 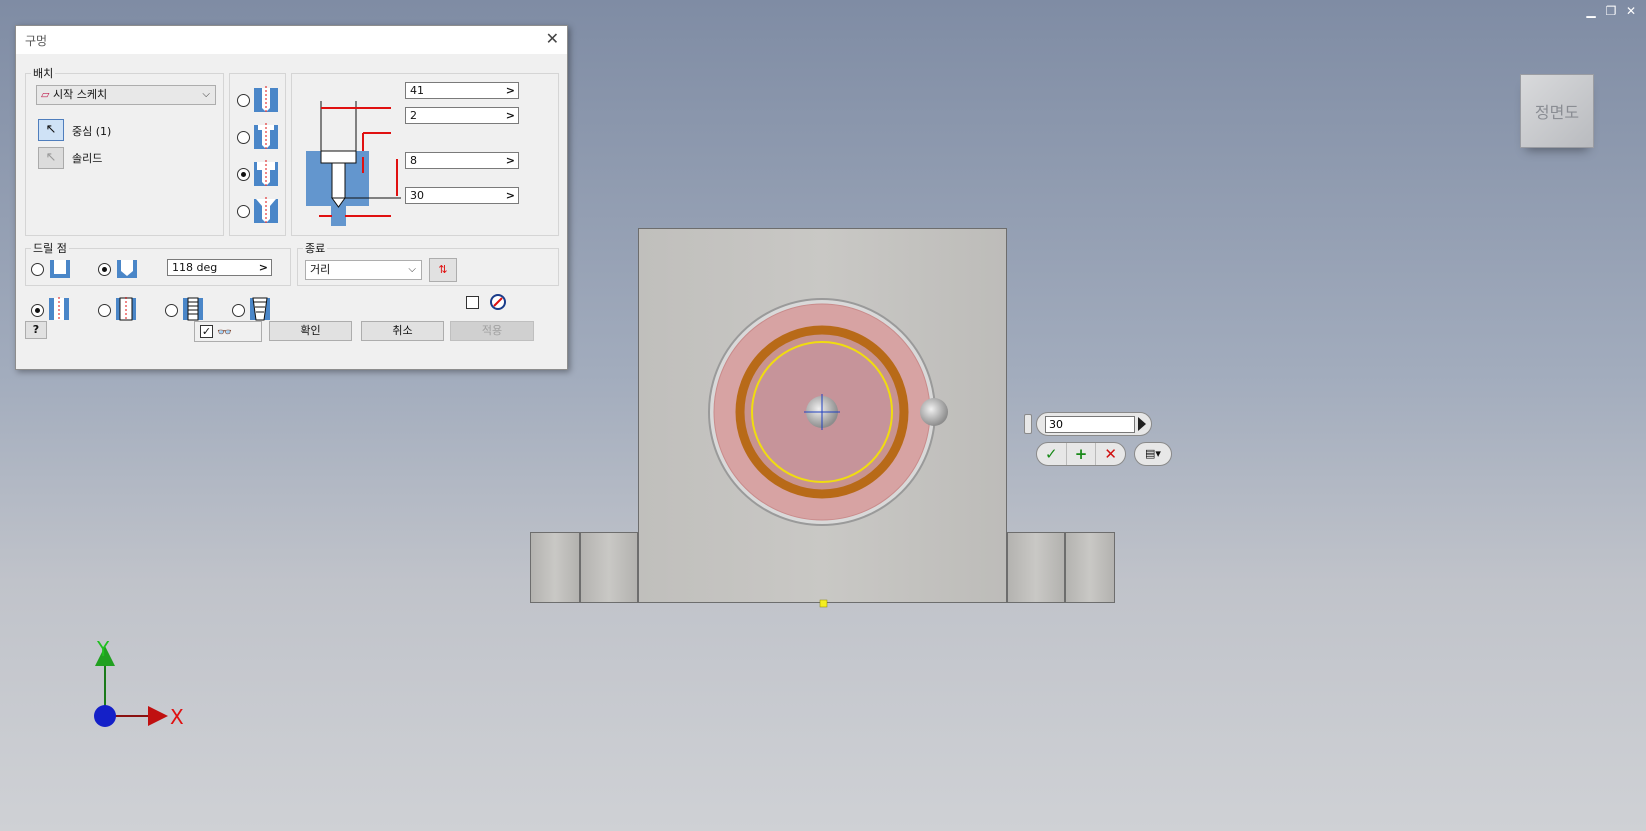 I want to click on infer-icon, so click(x=498, y=302).